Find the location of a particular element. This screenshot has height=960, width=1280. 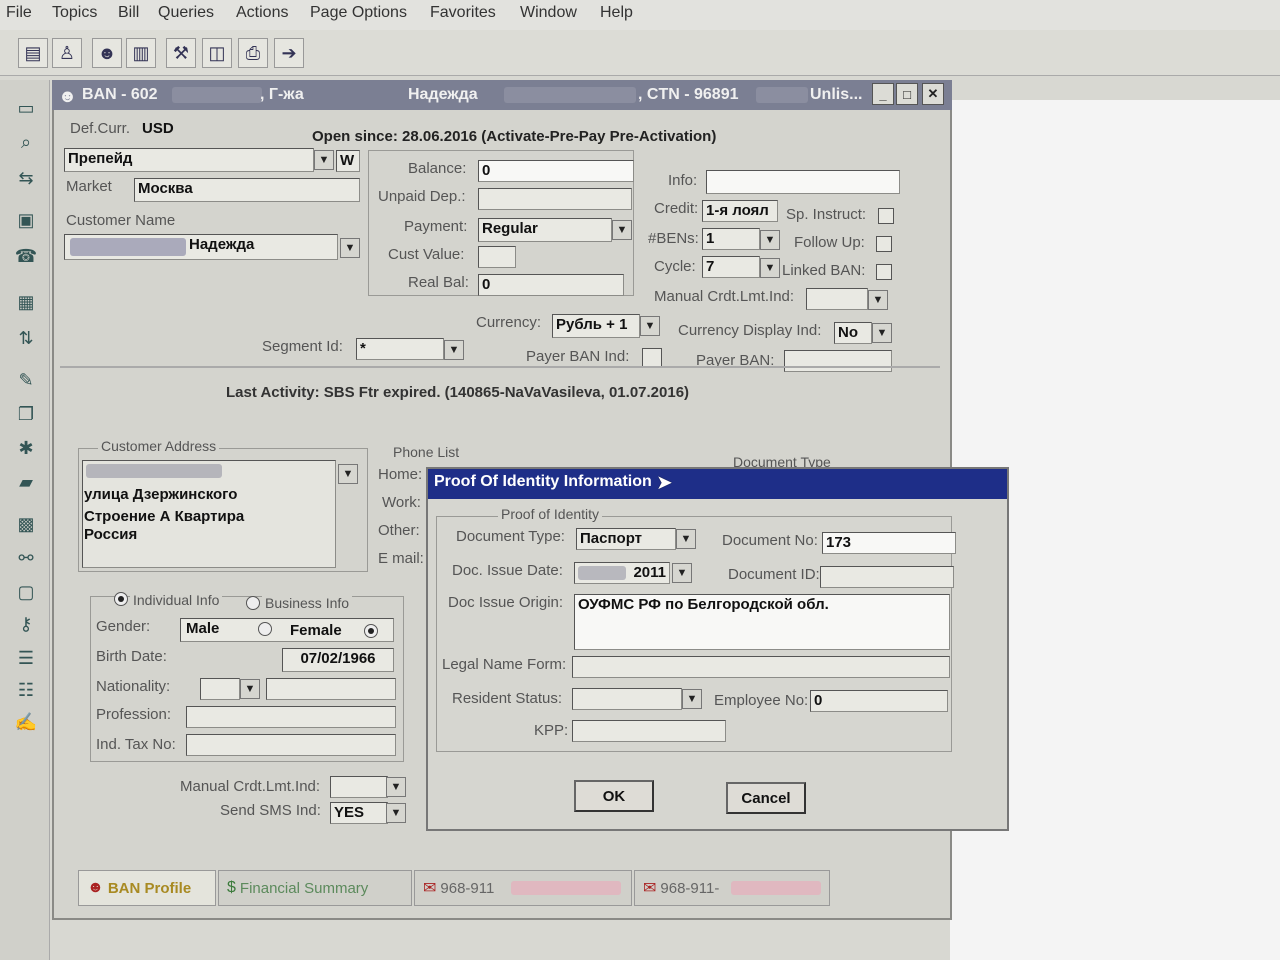

subscriber-icon: ✉ is located at coordinates (650, 888).